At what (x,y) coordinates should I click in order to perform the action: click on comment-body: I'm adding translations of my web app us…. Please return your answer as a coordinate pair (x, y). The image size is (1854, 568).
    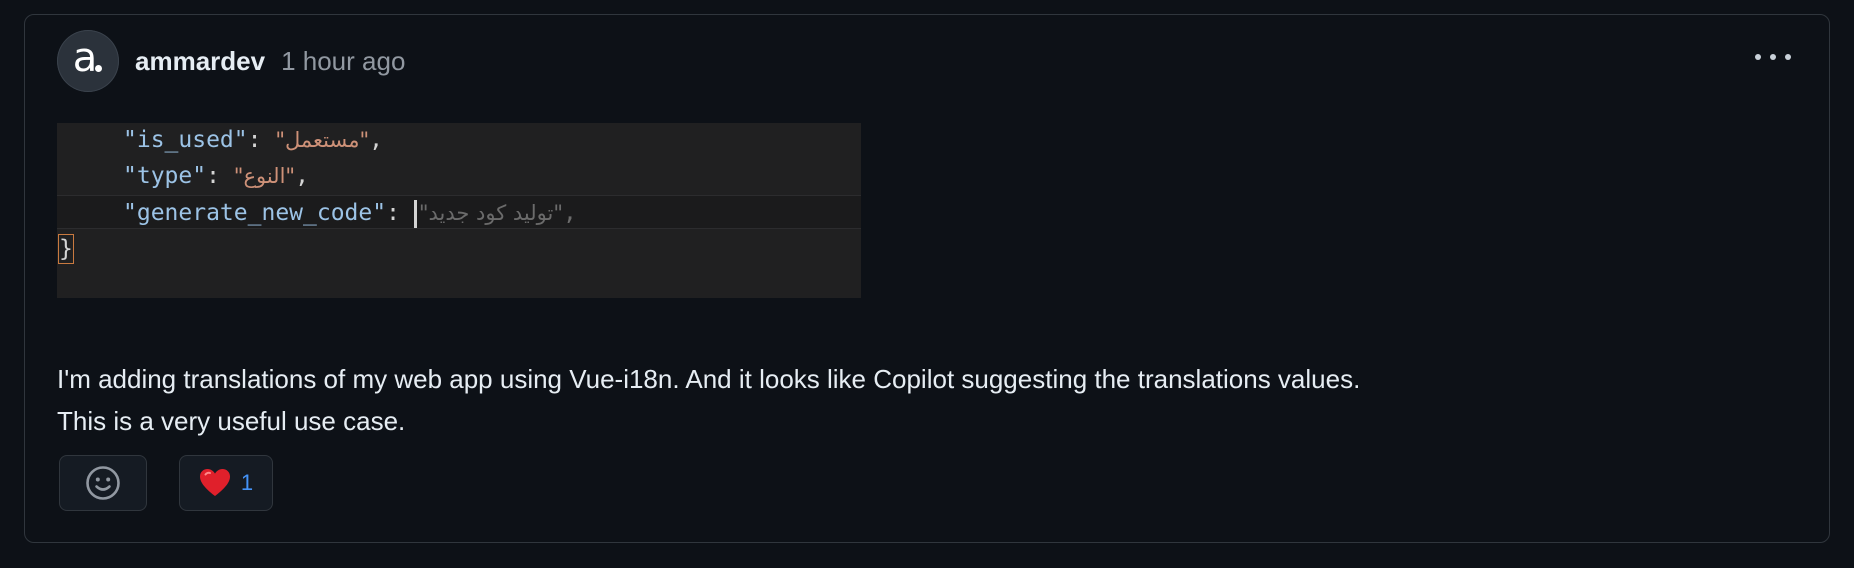
    Looking at the image, I should click on (937, 400).